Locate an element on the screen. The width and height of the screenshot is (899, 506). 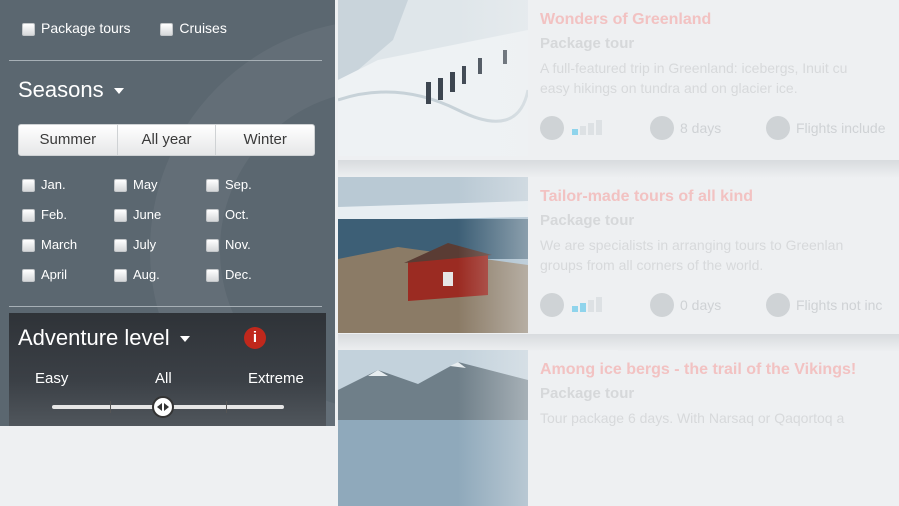
tour-title: Wonders of Greenland is located at coordinates (719, 20).